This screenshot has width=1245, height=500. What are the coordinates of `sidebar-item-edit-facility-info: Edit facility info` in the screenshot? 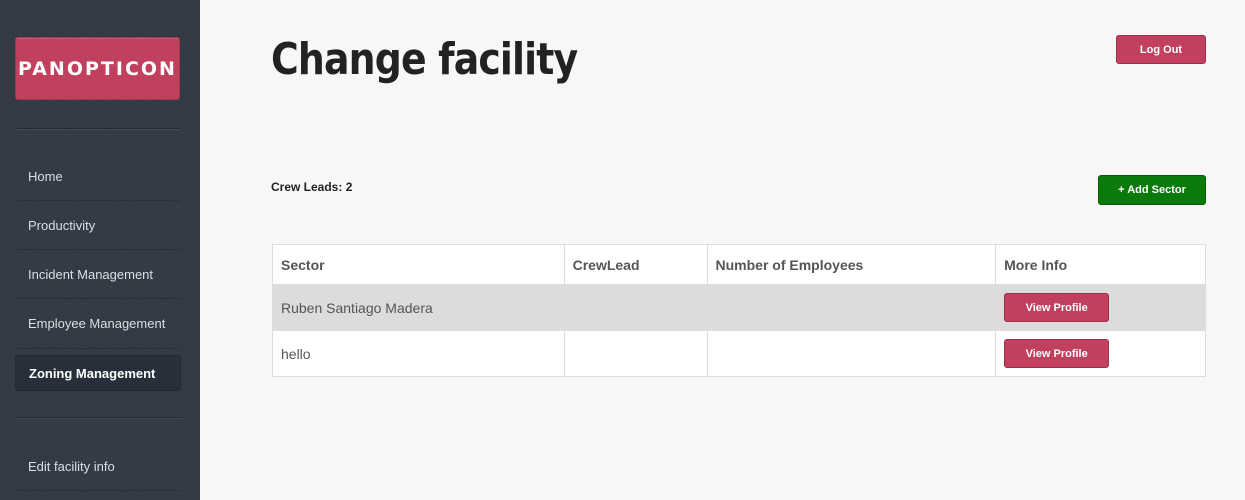 It's located at (98, 466).